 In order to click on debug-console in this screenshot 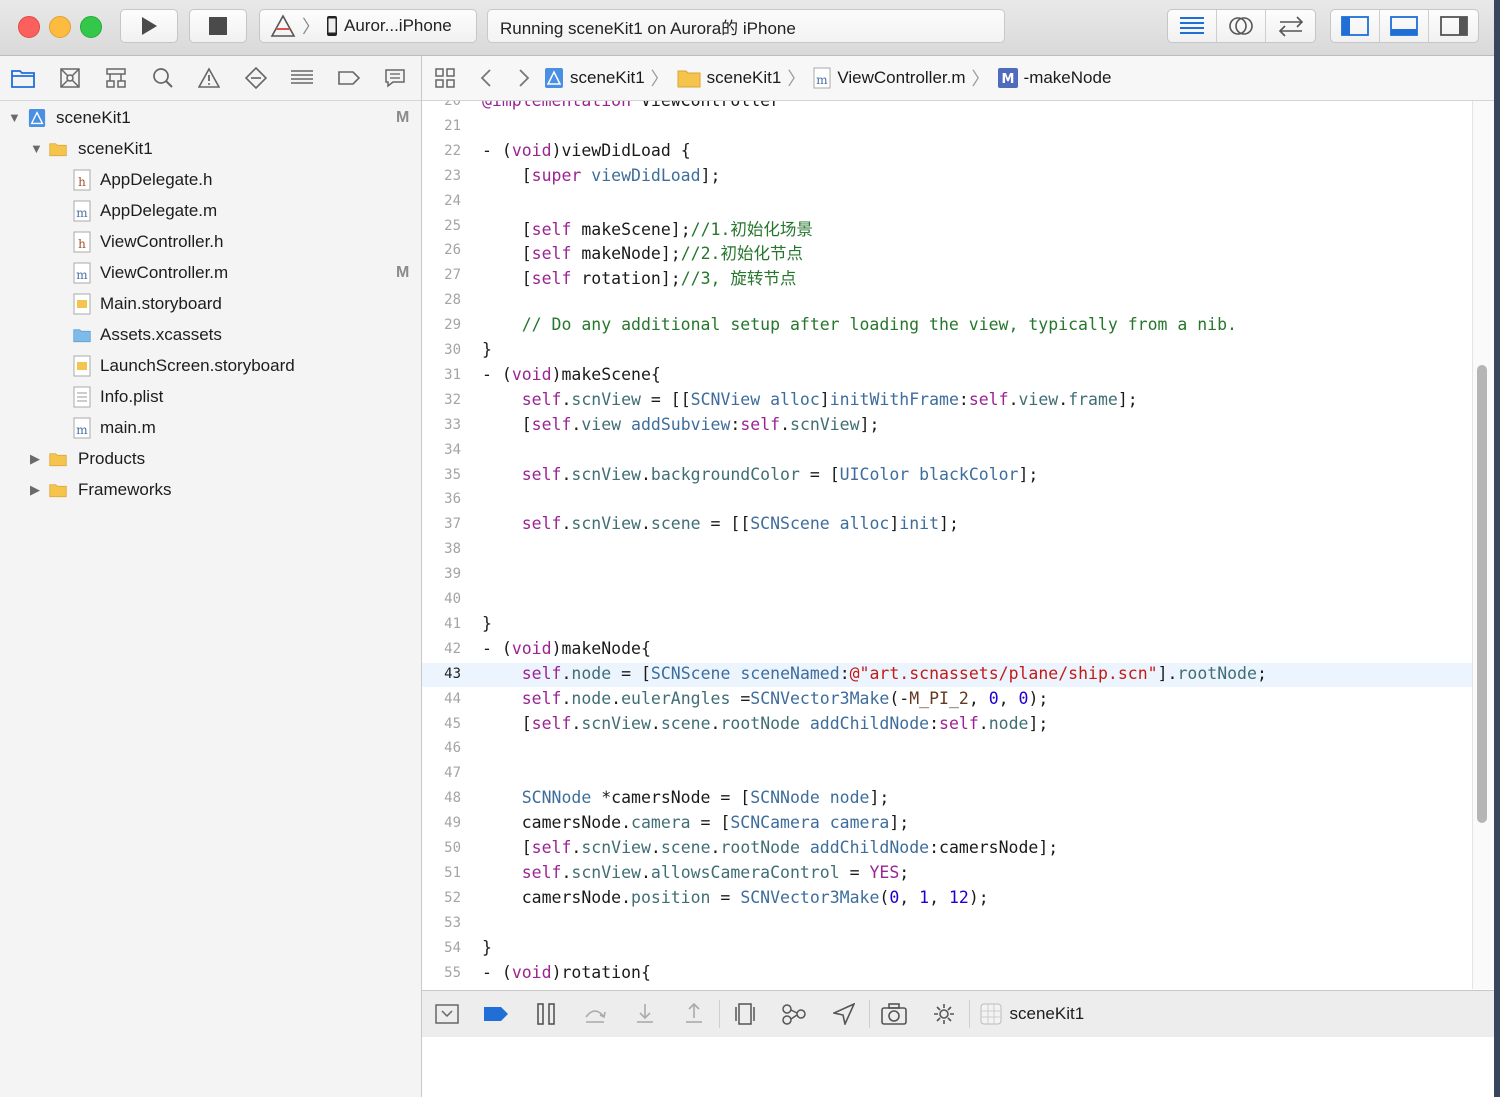, I will do `click(958, 1067)`.